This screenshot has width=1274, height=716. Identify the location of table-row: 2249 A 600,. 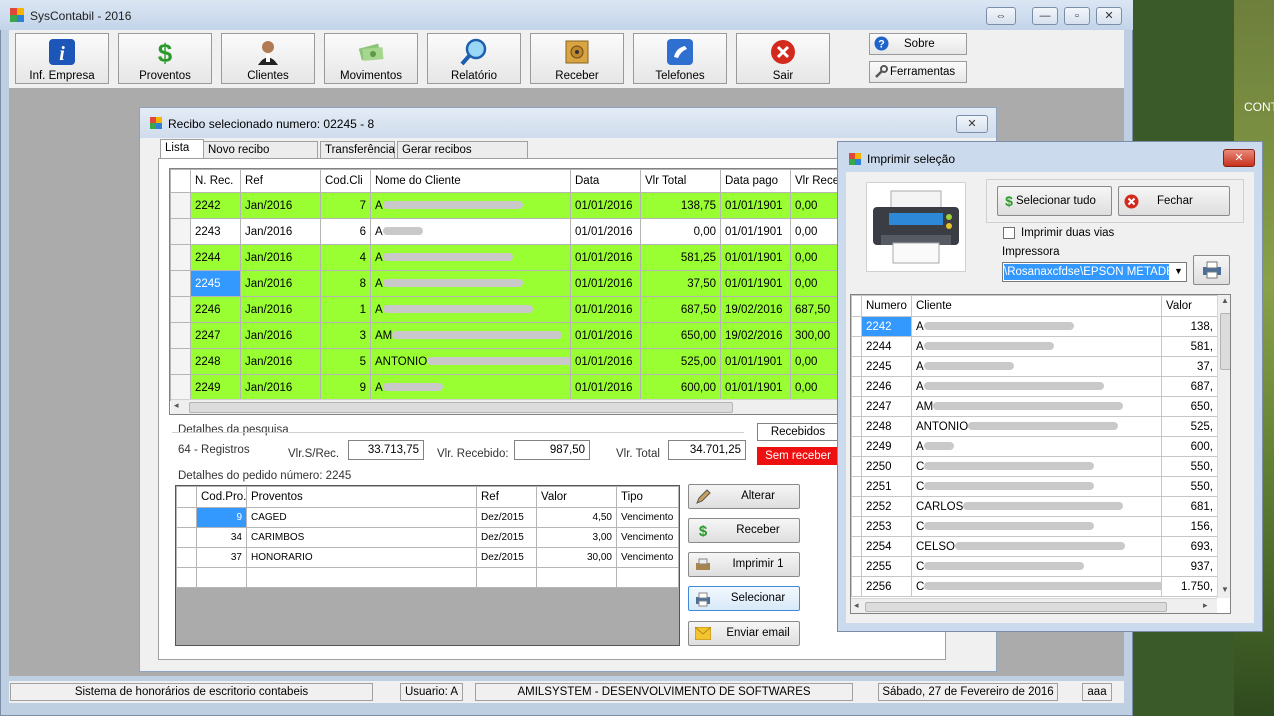
(1034, 446).